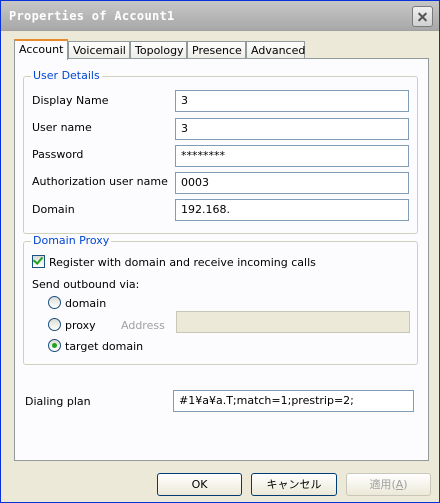  What do you see at coordinates (216, 50) in the screenshot?
I see `tab-presence: Presence` at bounding box center [216, 50].